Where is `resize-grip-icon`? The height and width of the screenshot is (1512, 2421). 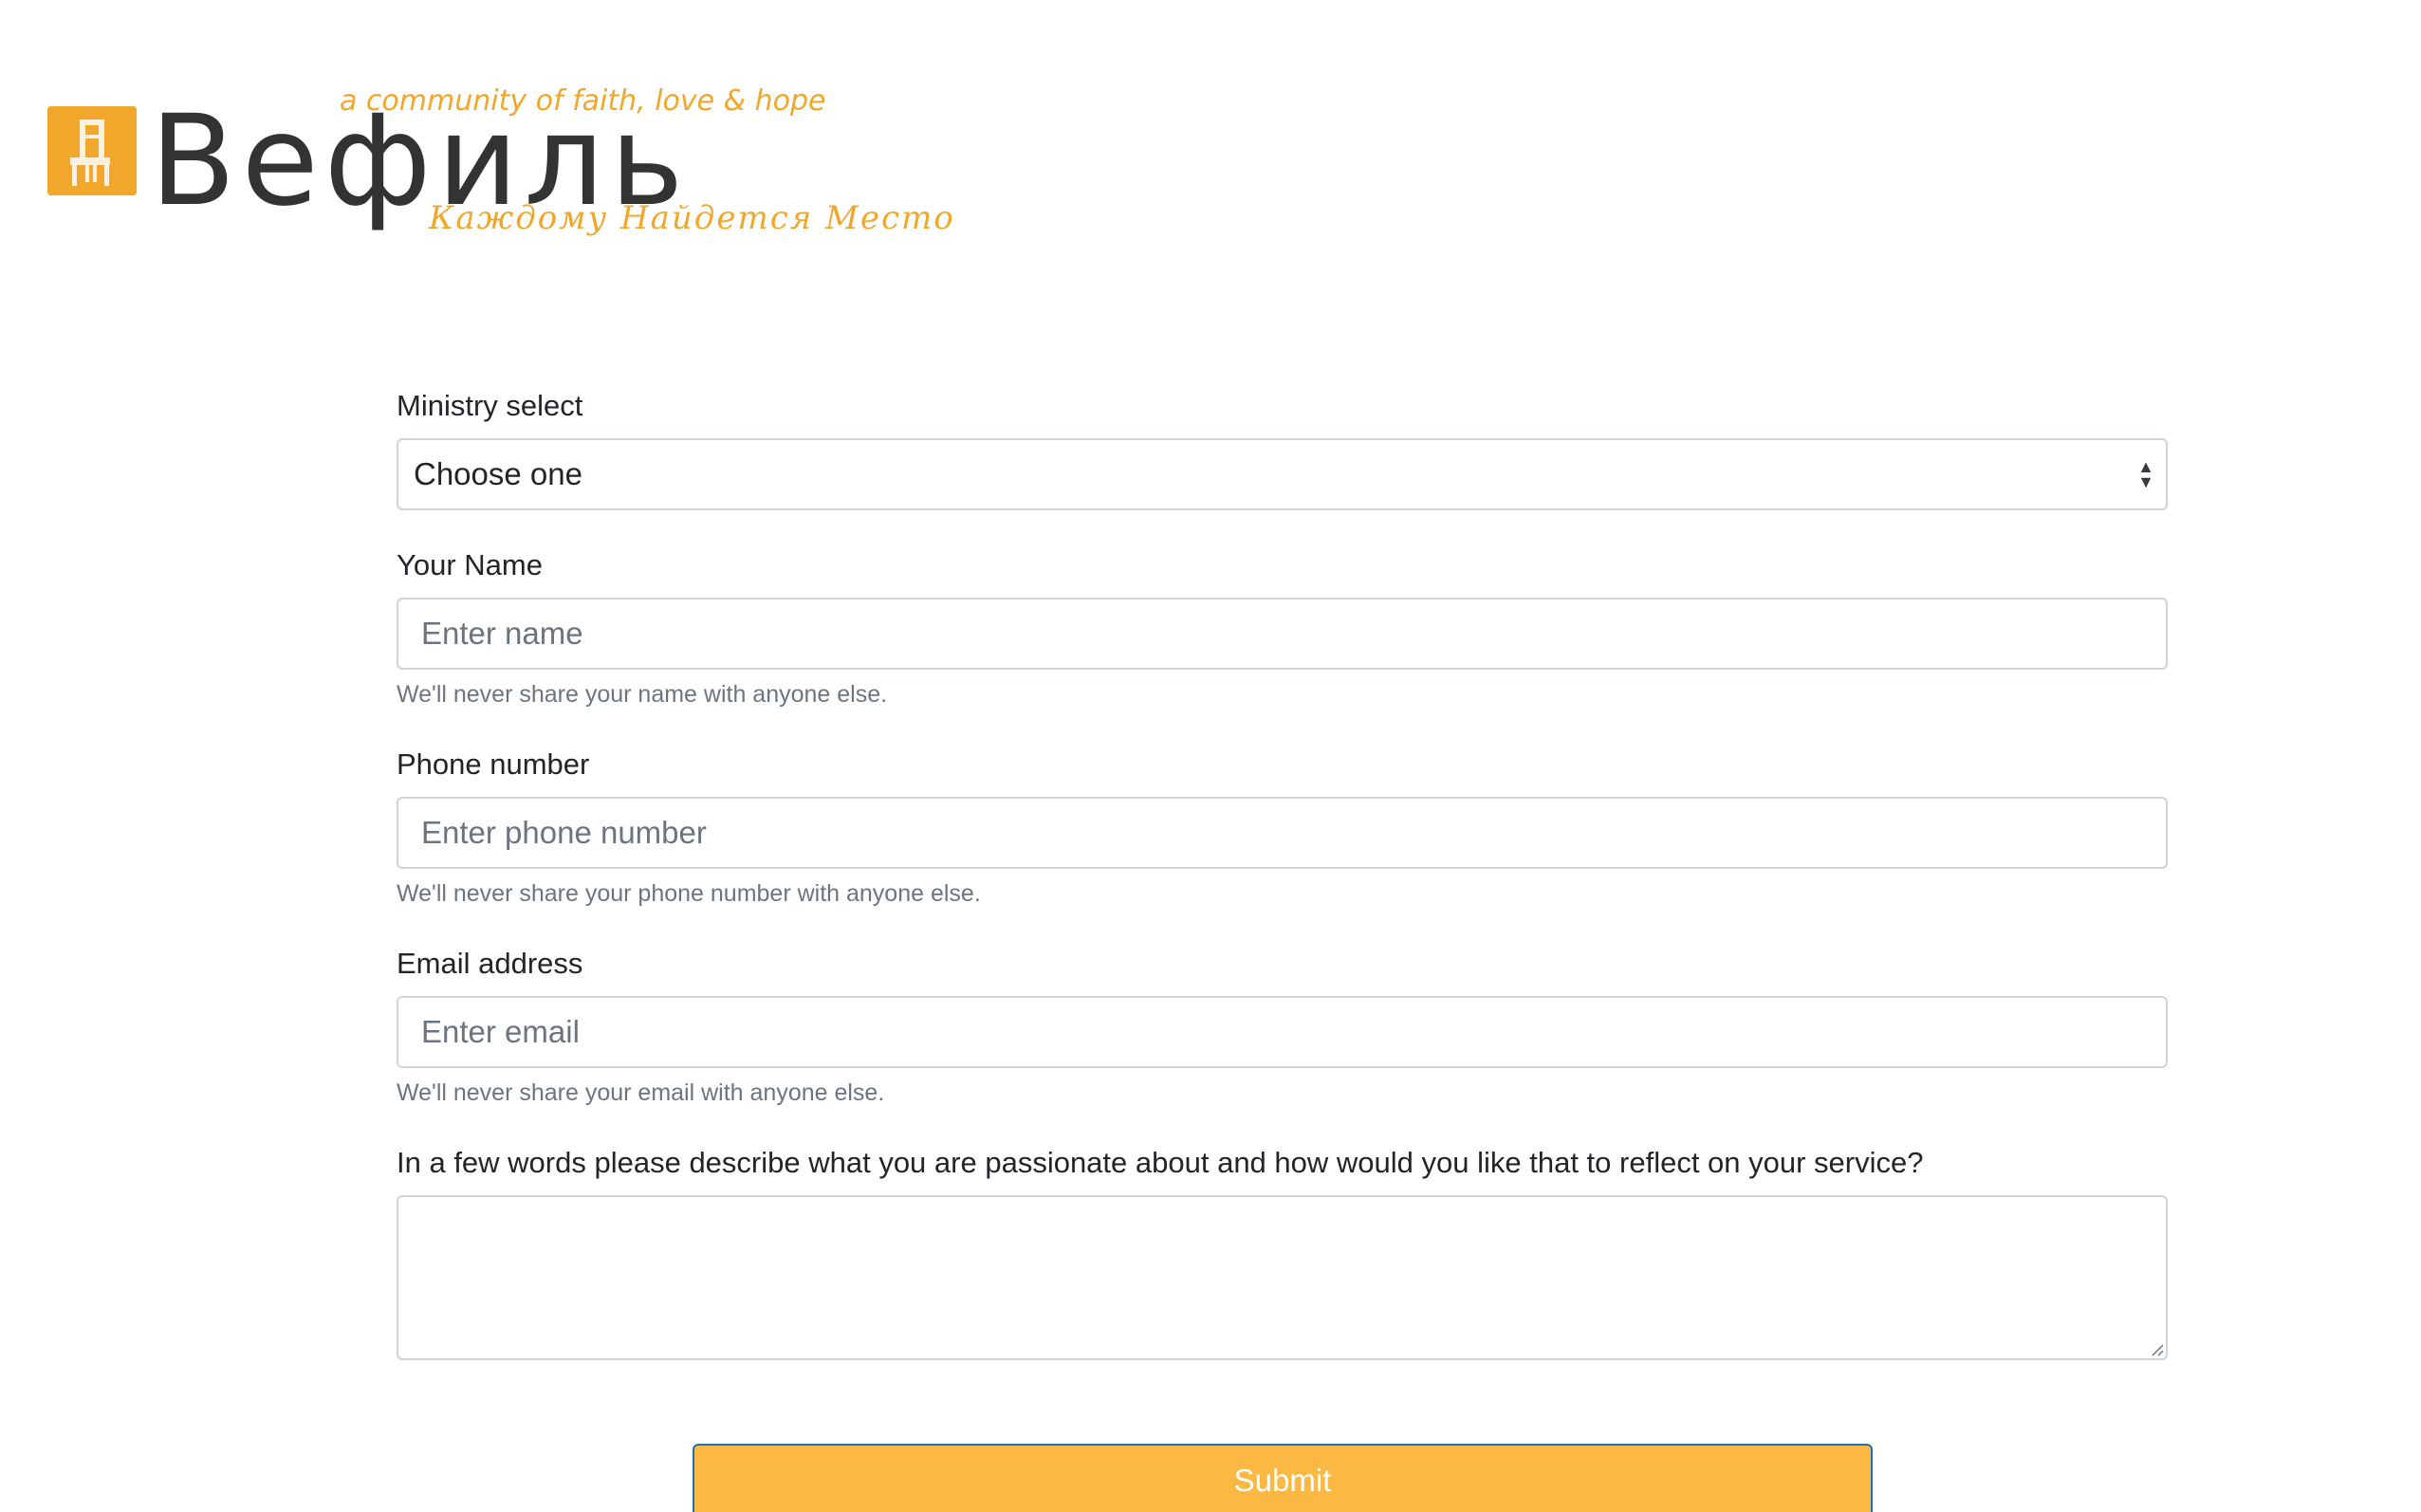 resize-grip-icon is located at coordinates (2156, 1348).